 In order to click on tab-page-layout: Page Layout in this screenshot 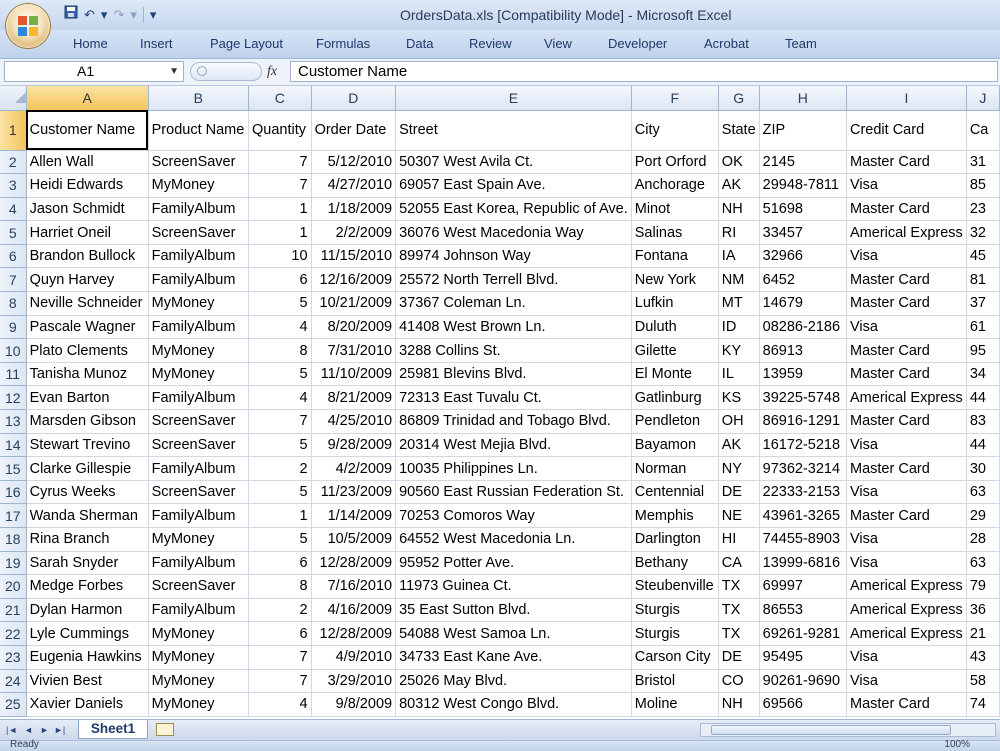, I will do `click(246, 44)`.